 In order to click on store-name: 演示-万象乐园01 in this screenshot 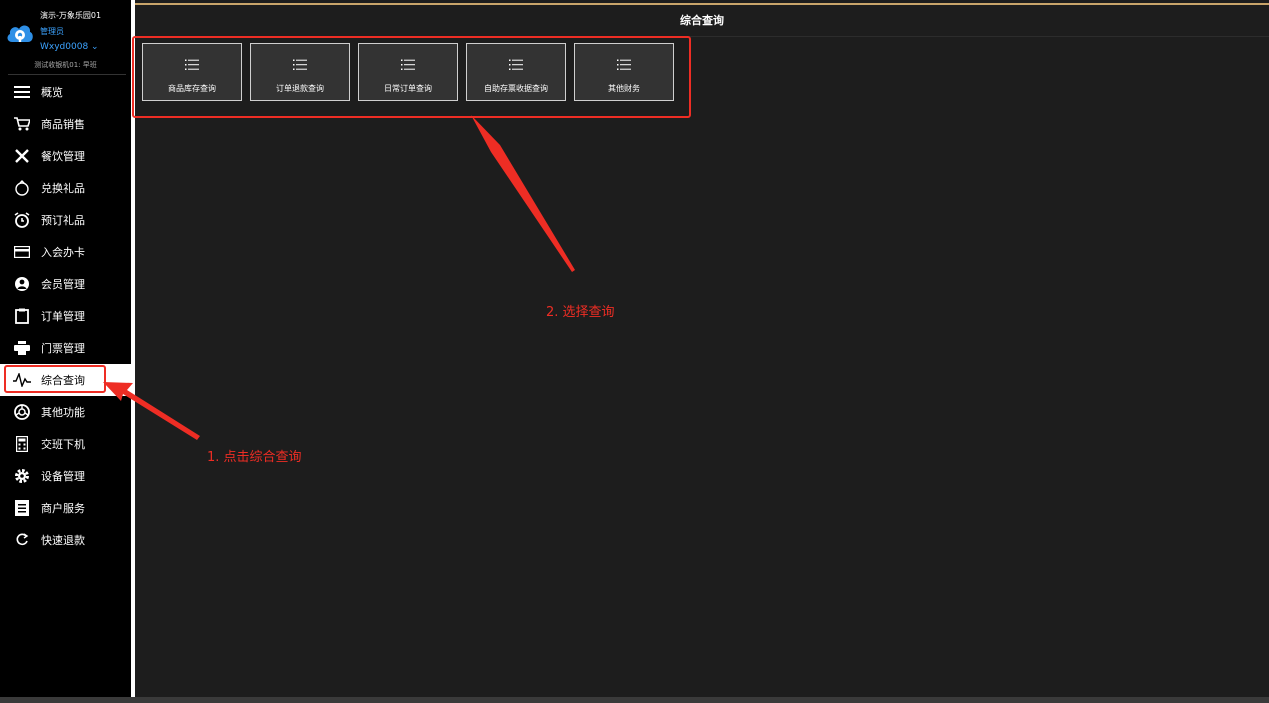, I will do `click(71, 15)`.